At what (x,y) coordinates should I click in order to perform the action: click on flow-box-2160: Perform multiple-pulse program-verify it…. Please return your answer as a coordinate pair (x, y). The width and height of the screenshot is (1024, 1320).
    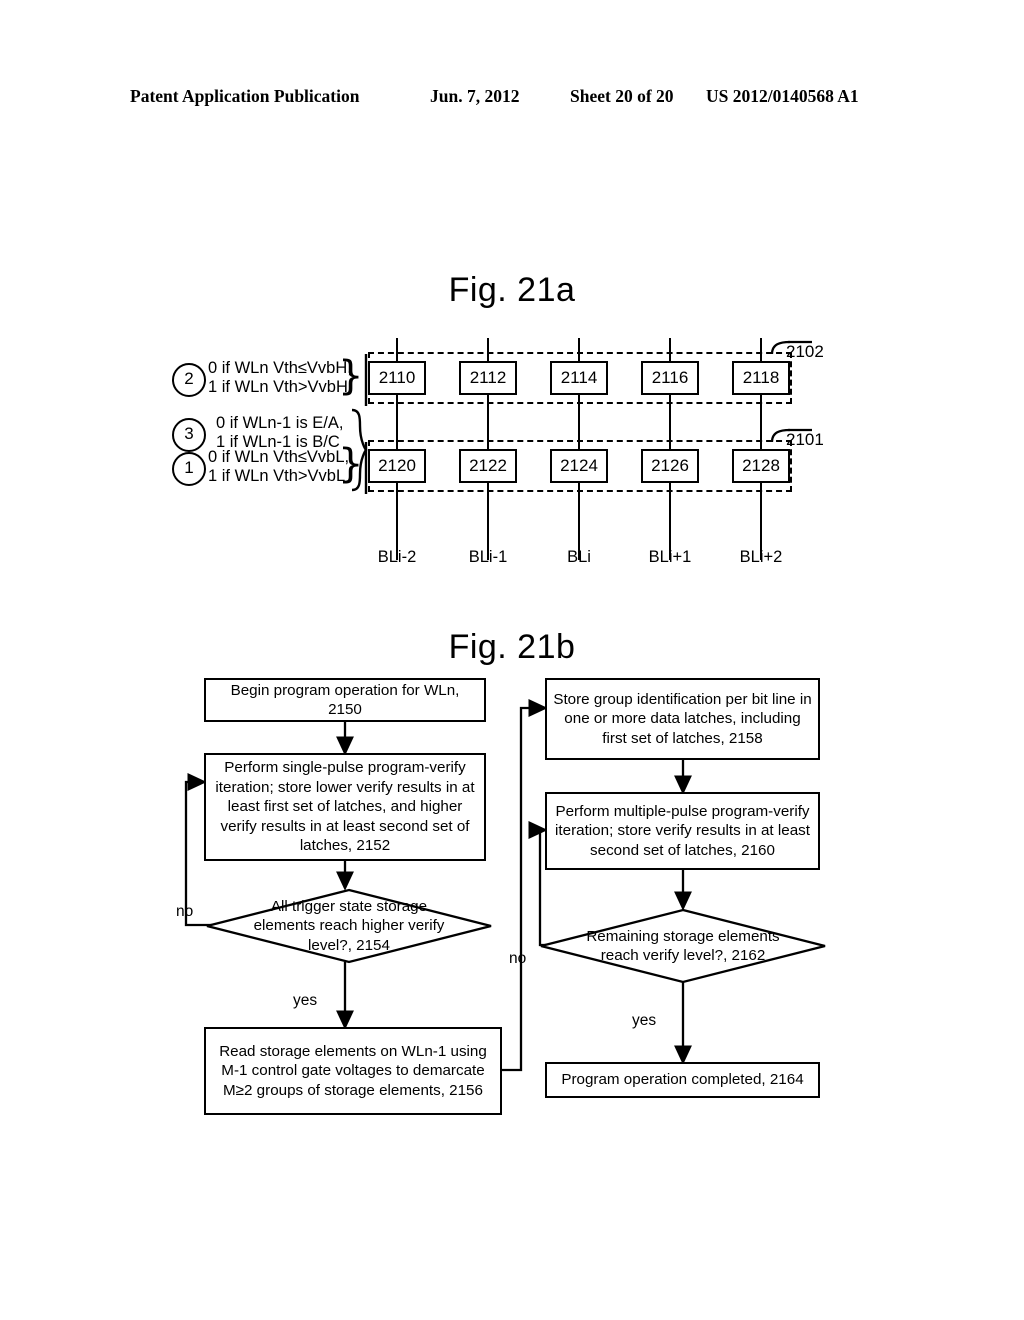
    Looking at the image, I should click on (682, 831).